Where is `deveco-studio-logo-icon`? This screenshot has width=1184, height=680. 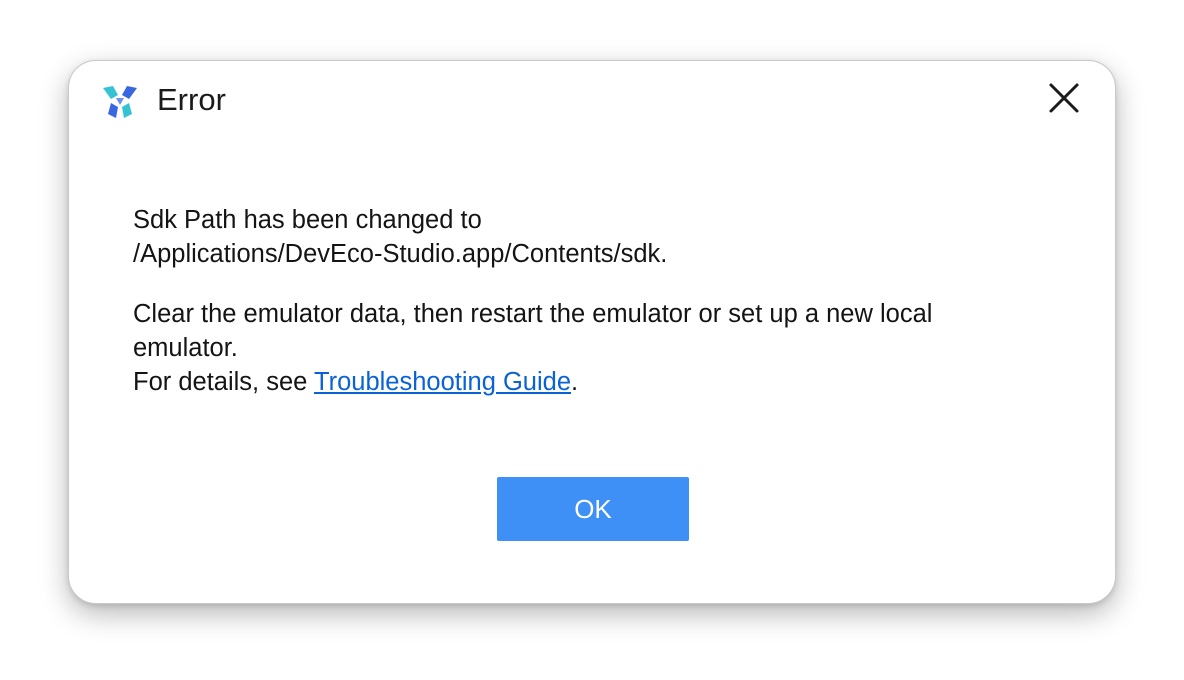
deveco-studio-logo-icon is located at coordinates (120, 102).